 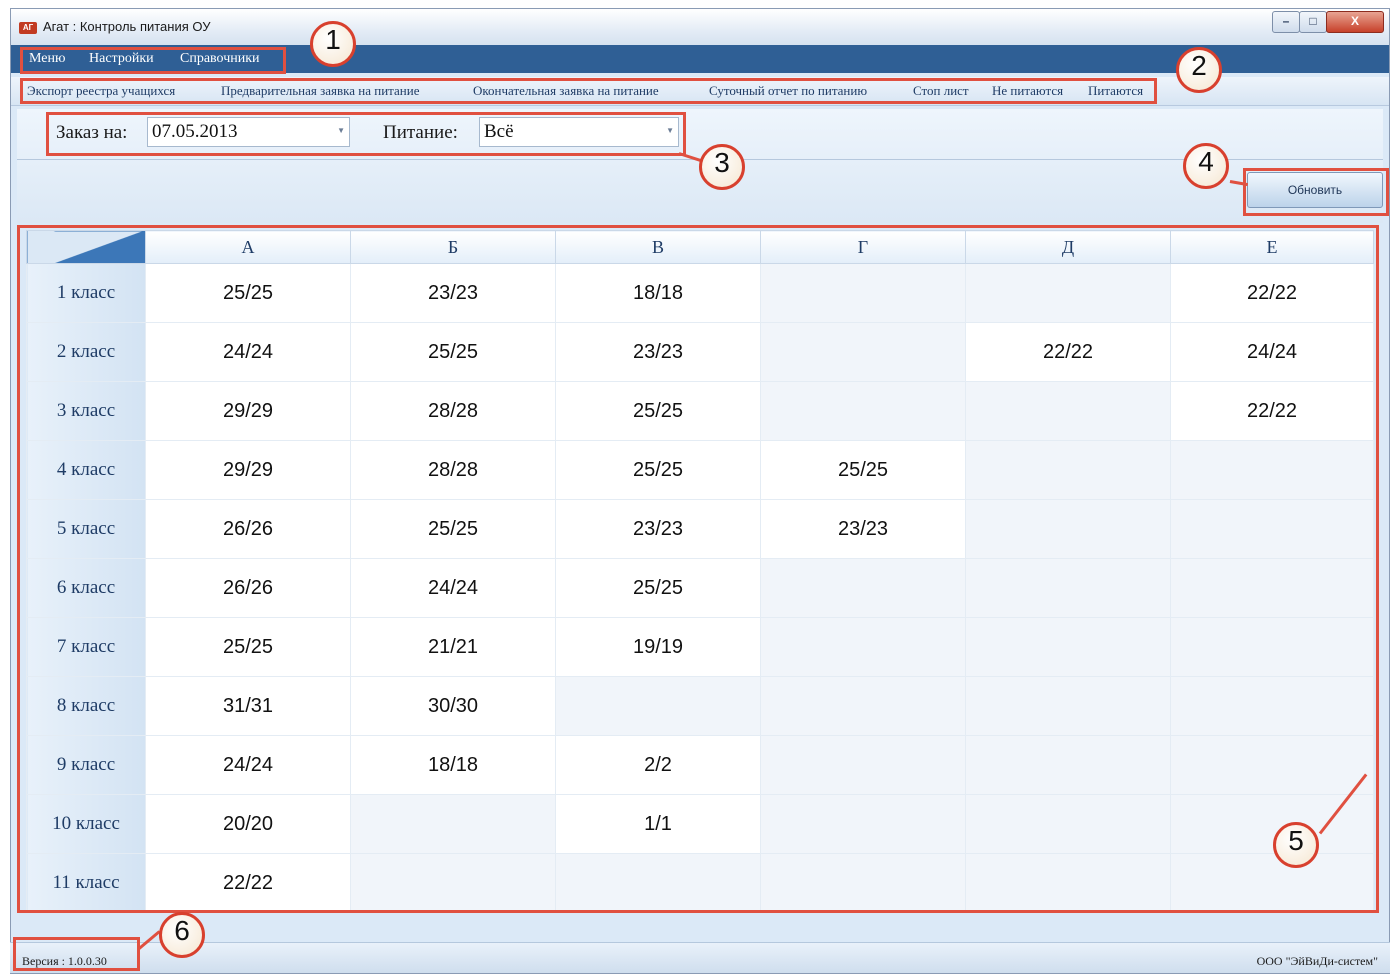 I want to click on status-bar: Версия : 1.0.0.30 ООО "ЭйВиДи-систем", so click(x=700, y=957).